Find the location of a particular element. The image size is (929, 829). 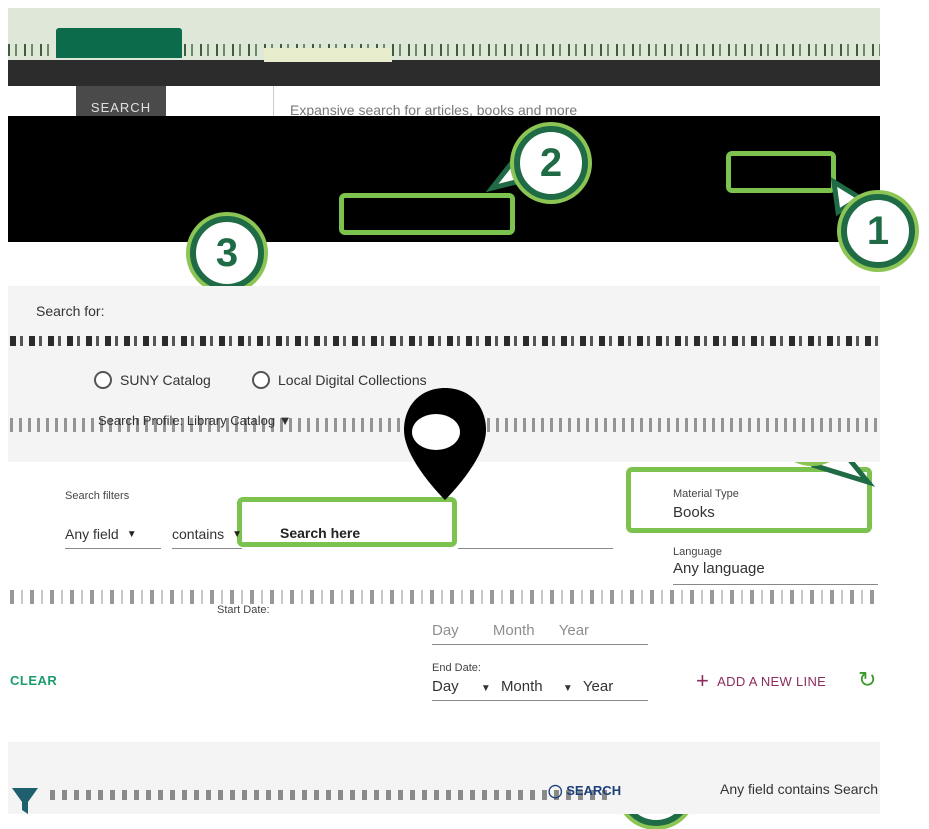

second-search-line is located at coordinates (445, 597).